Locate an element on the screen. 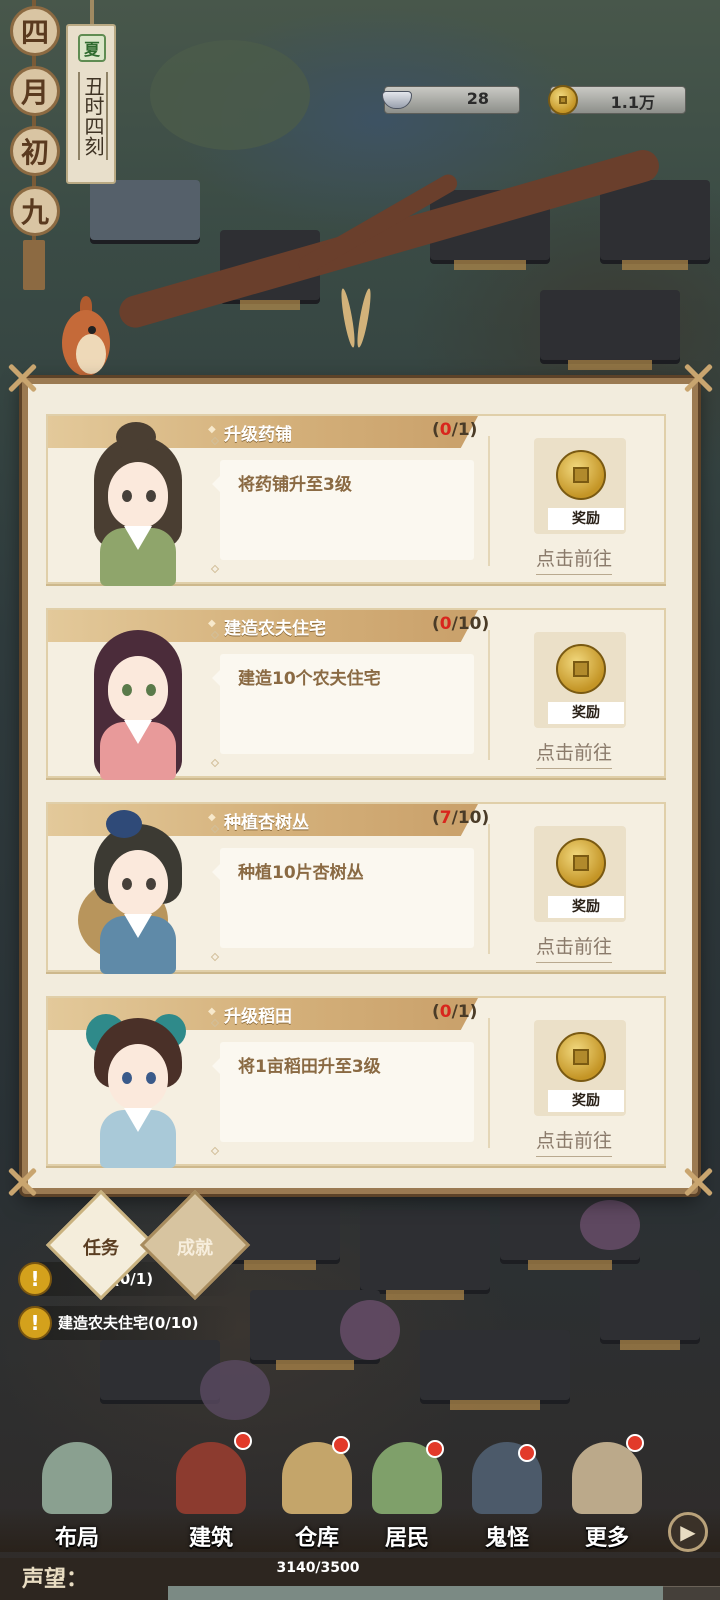  bridge is located at coordinates (145, 210).